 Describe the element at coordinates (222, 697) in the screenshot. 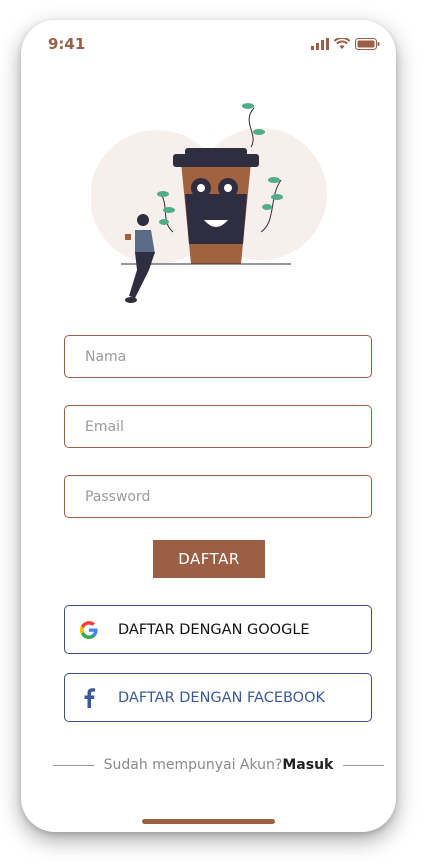

I see `facebook-signup-label: DAFTAR DENGAN FACEBOOK` at that location.